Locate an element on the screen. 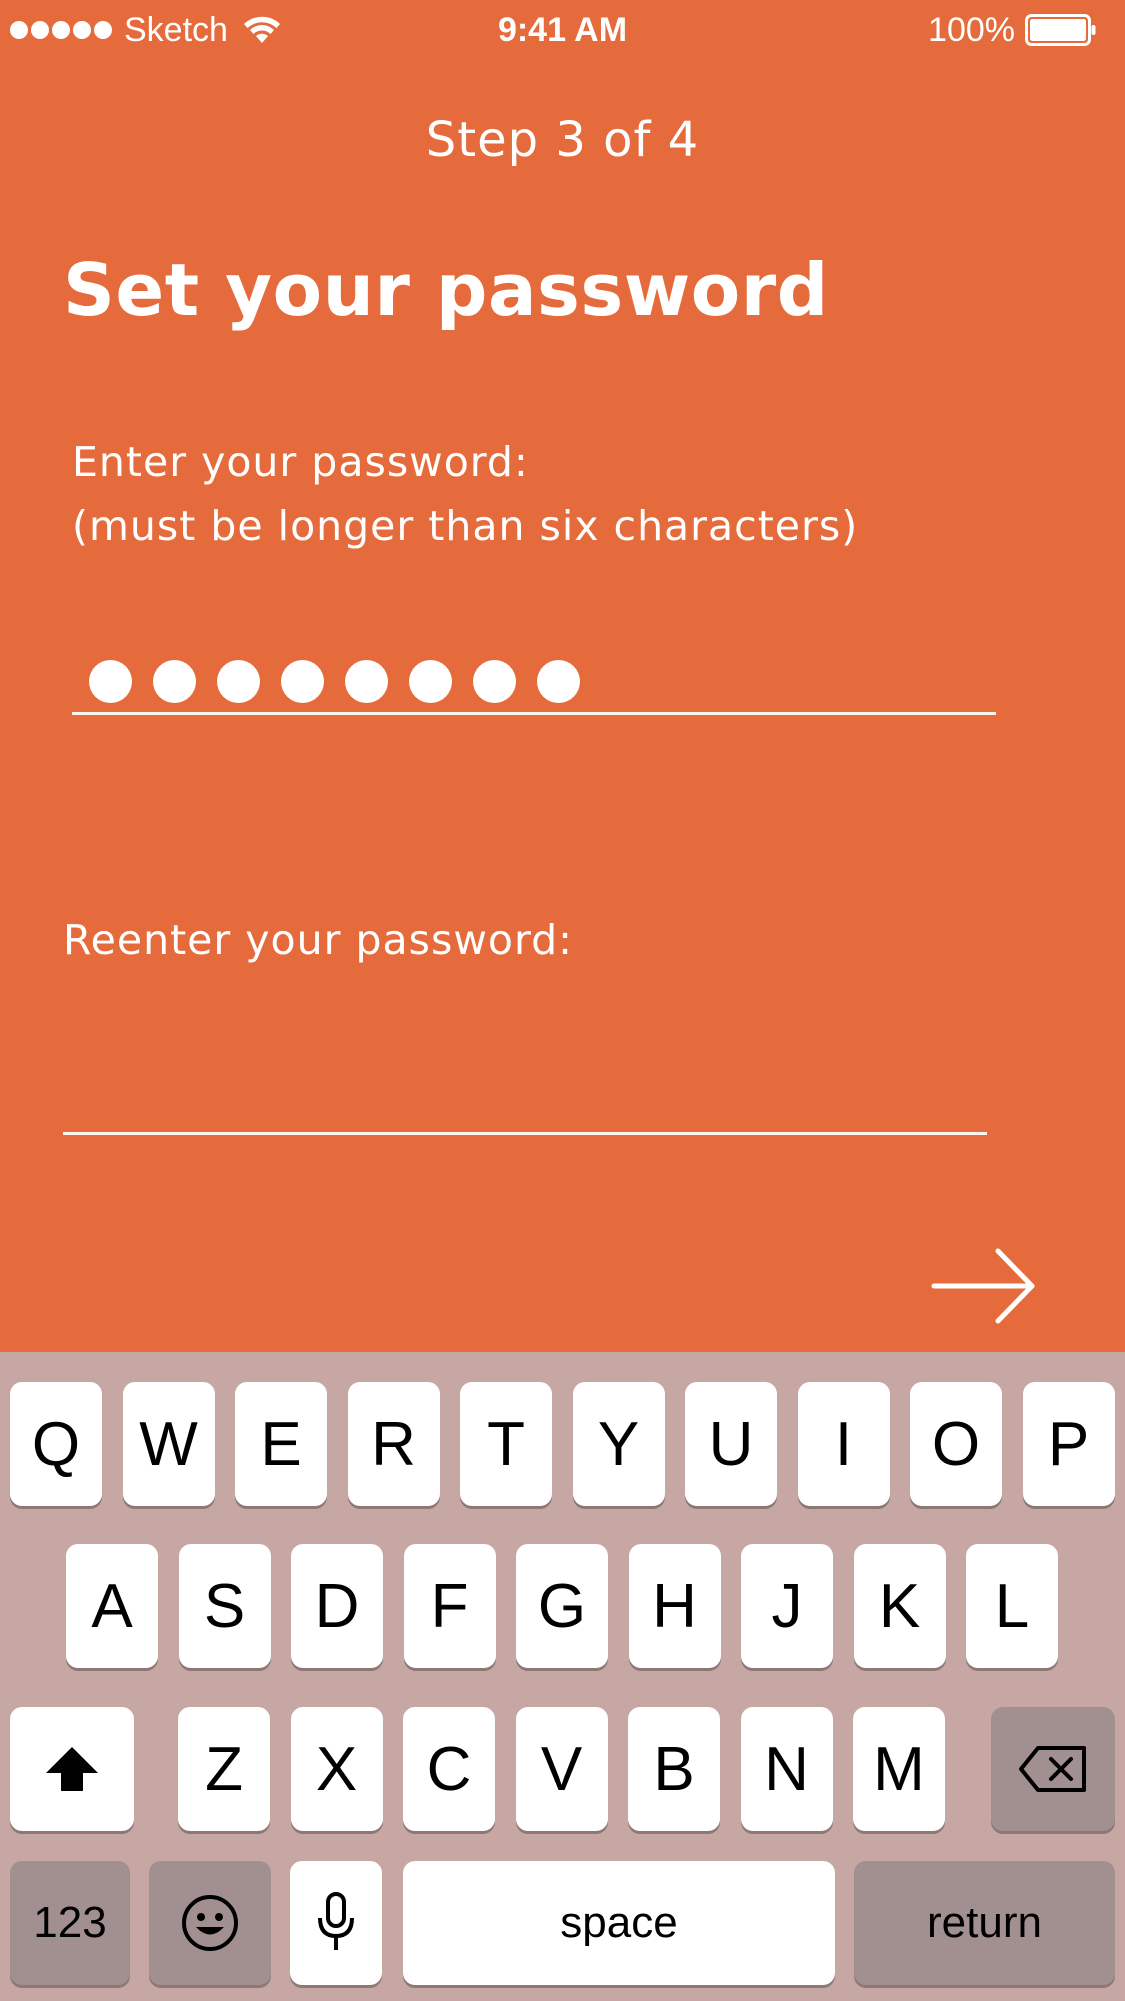 The width and height of the screenshot is (1125, 2001). space-key: space is located at coordinates (619, 1923).